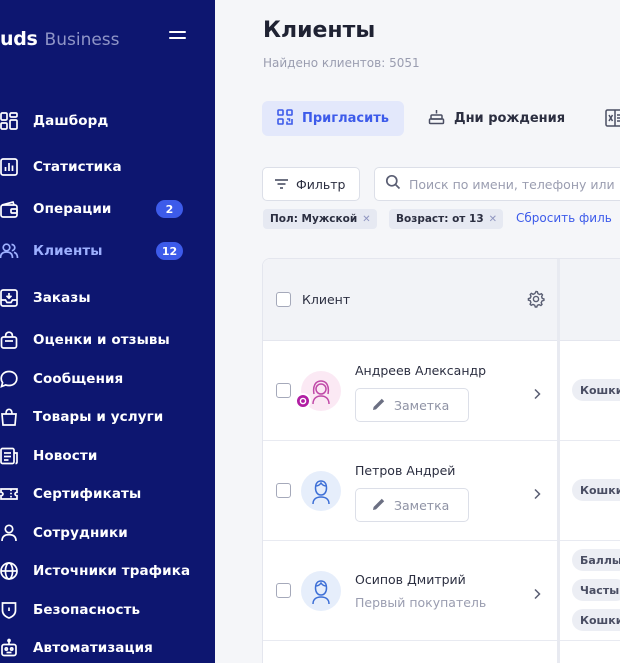 Image resolution: width=620 pixels, height=663 pixels. Describe the element at coordinates (345, 118) in the screenshot. I see `invite-button-label: Пригласить` at that location.